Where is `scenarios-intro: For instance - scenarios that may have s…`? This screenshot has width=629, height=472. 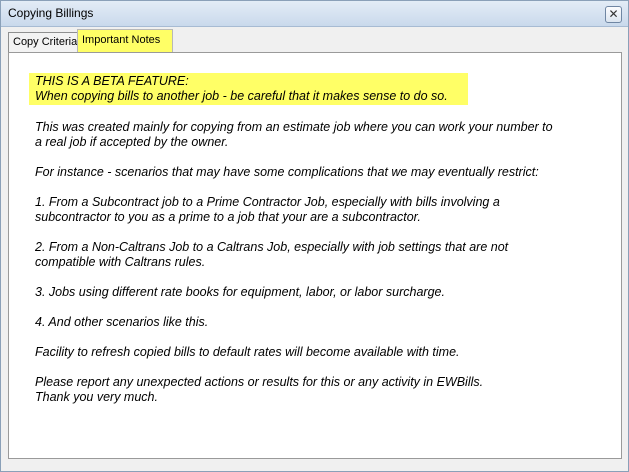
scenarios-intro: For instance - scenarios that may have s… is located at coordinates (287, 172).